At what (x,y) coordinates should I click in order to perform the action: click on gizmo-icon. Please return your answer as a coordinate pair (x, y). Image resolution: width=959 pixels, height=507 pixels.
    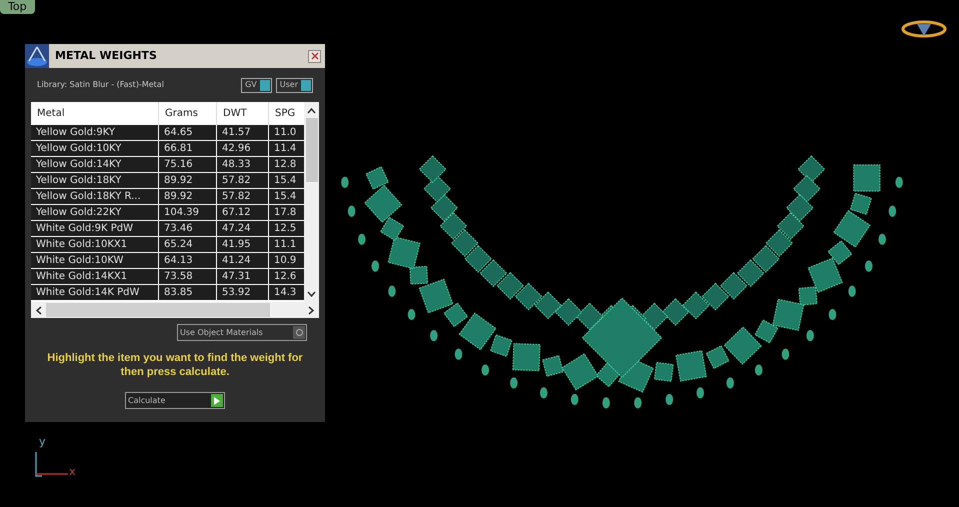
    Looking at the image, I should click on (924, 29).